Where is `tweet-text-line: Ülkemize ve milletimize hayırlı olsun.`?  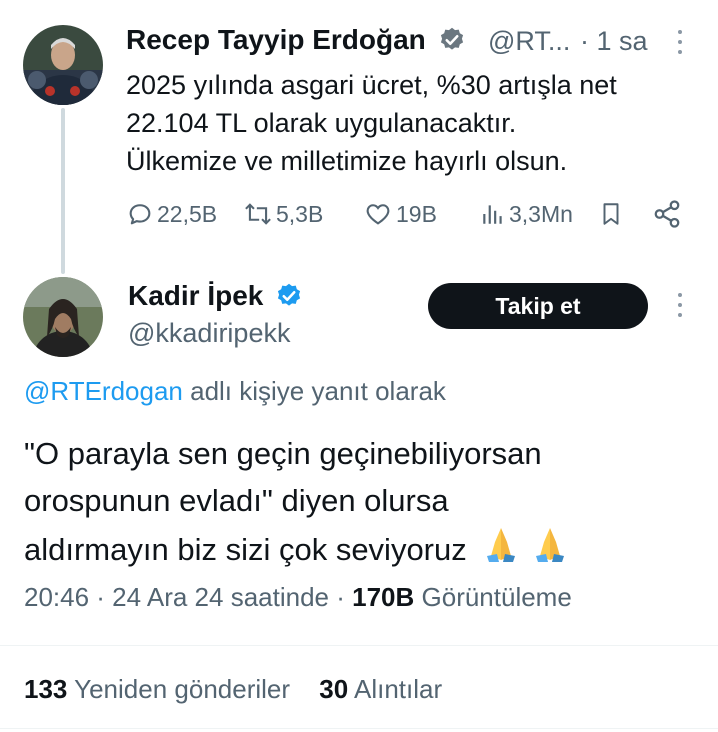 tweet-text-line: Ülkemize ve milletimize hayırlı olsun. is located at coordinates (347, 161).